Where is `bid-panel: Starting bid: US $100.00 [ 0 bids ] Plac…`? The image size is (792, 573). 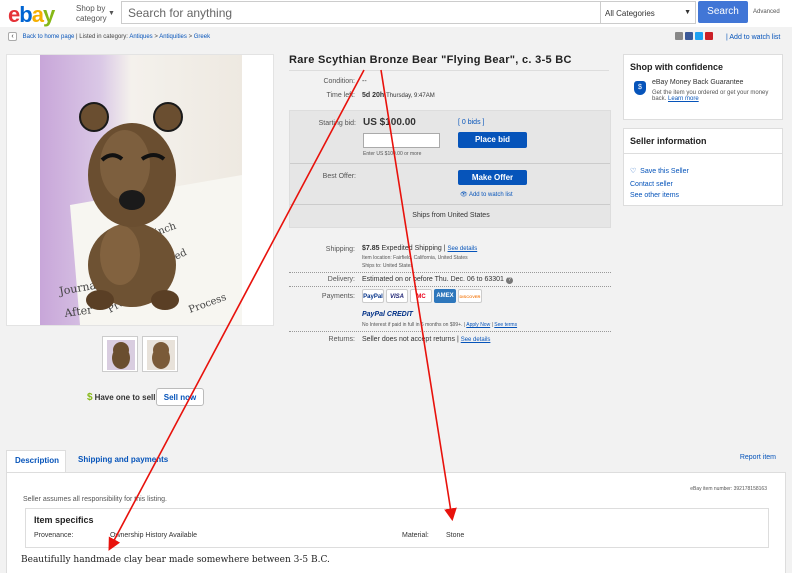
bid-panel: Starting bid: US $100.00 [ 0 bids ] Plac… is located at coordinates (450, 169).